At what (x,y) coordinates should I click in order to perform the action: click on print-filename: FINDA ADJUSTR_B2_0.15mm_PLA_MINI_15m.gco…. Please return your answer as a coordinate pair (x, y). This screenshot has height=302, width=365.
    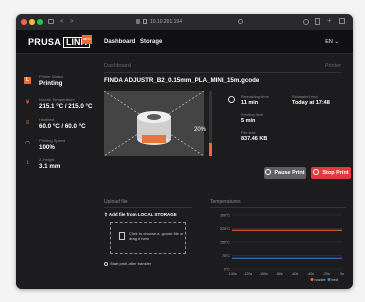
    Looking at the image, I should click on (182, 80).